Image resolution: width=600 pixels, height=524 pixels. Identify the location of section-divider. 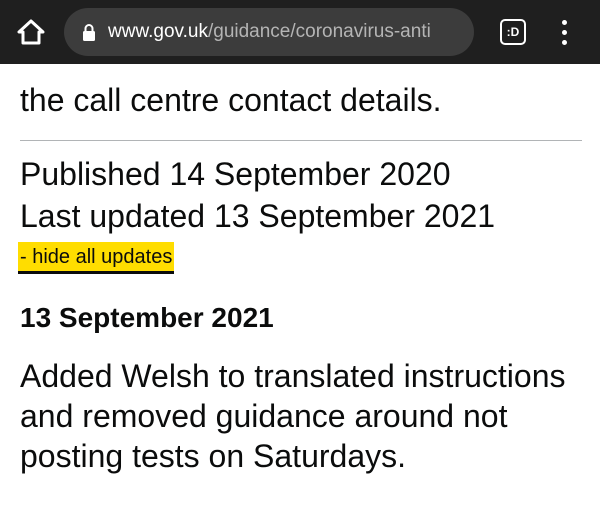
(301, 140).